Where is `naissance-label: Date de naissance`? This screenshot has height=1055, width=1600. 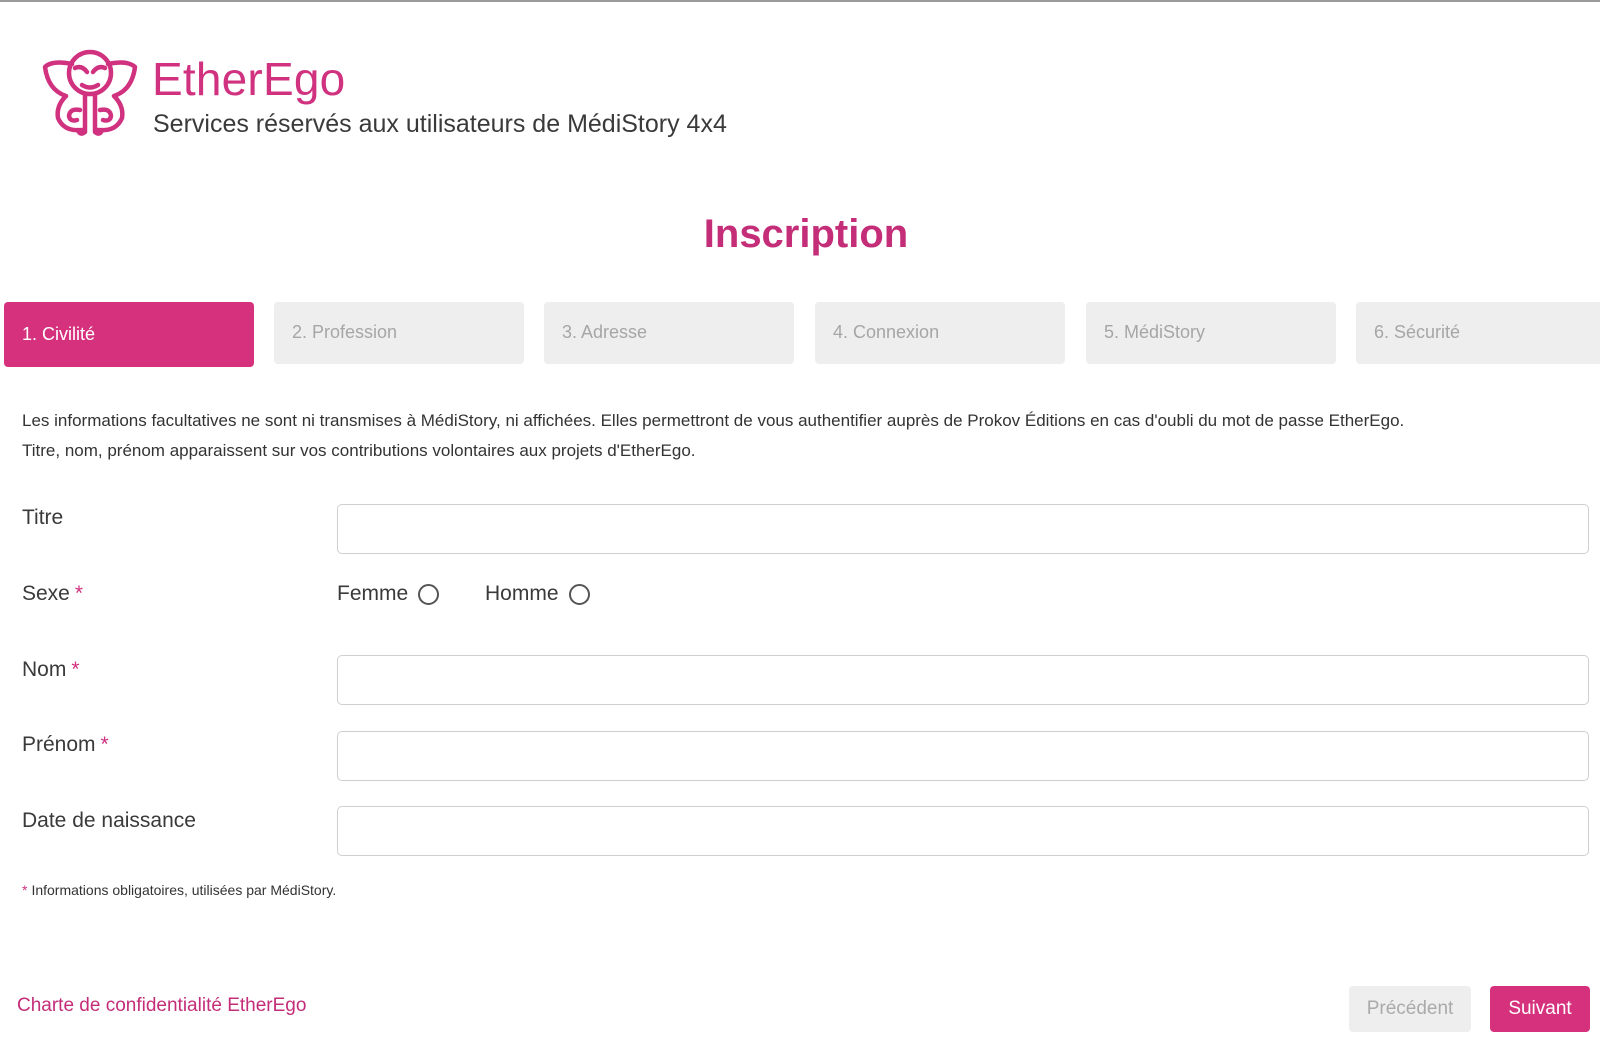
naissance-label: Date de naissance is located at coordinates (109, 821).